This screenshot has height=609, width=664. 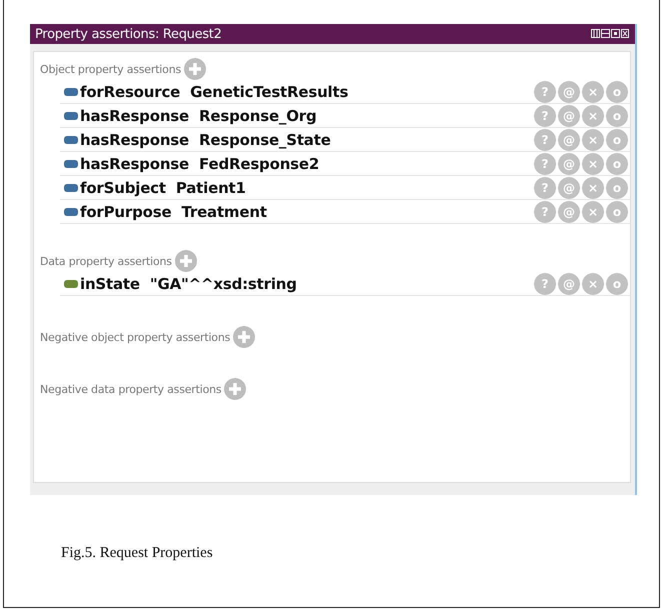 What do you see at coordinates (307, 91) in the screenshot?
I see `assertion-text: forResource GeneticTestResults` at bounding box center [307, 91].